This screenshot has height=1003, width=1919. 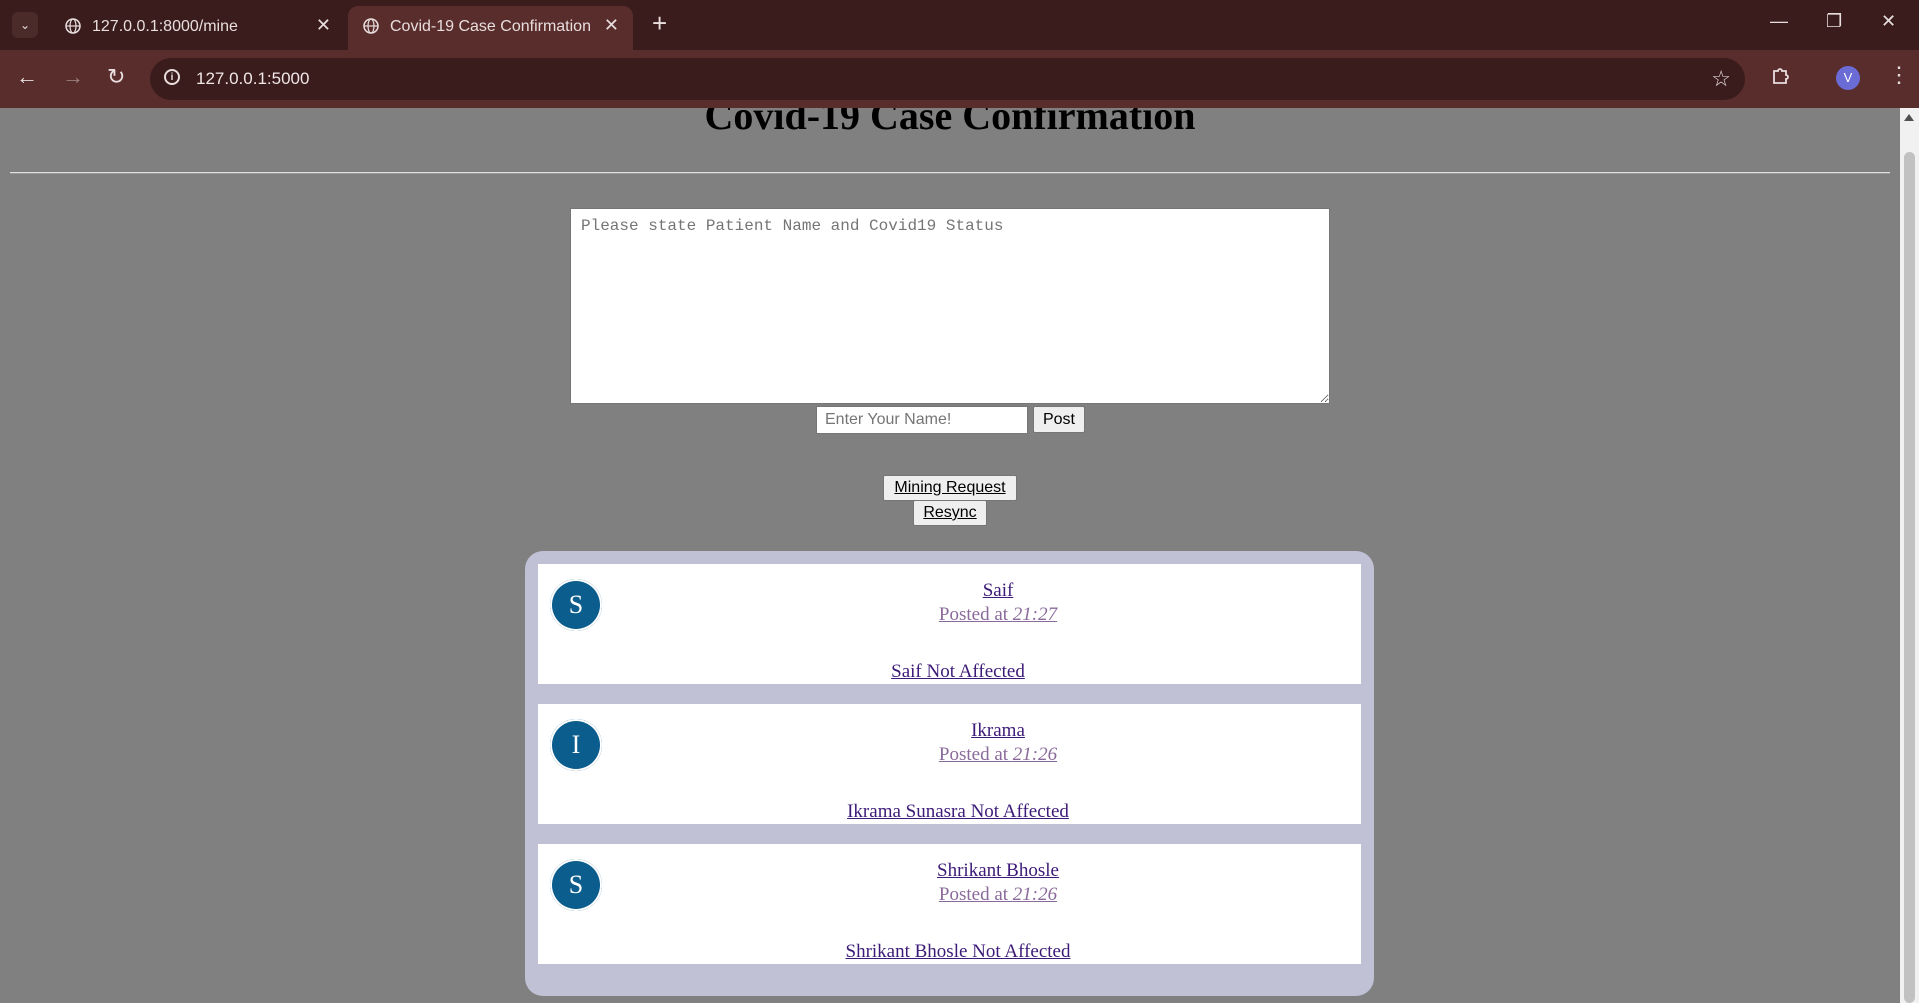 What do you see at coordinates (950, 513) in the screenshot?
I see `resync-button: Resync` at bounding box center [950, 513].